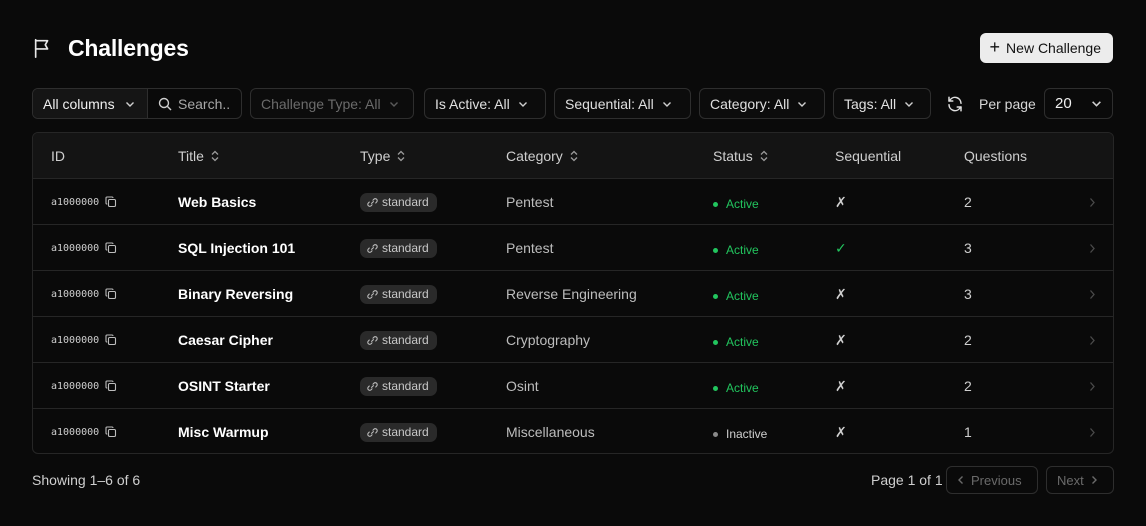 The image size is (1146, 526). What do you see at coordinates (217, 202) in the screenshot?
I see `challenge-title: Web Basics` at bounding box center [217, 202].